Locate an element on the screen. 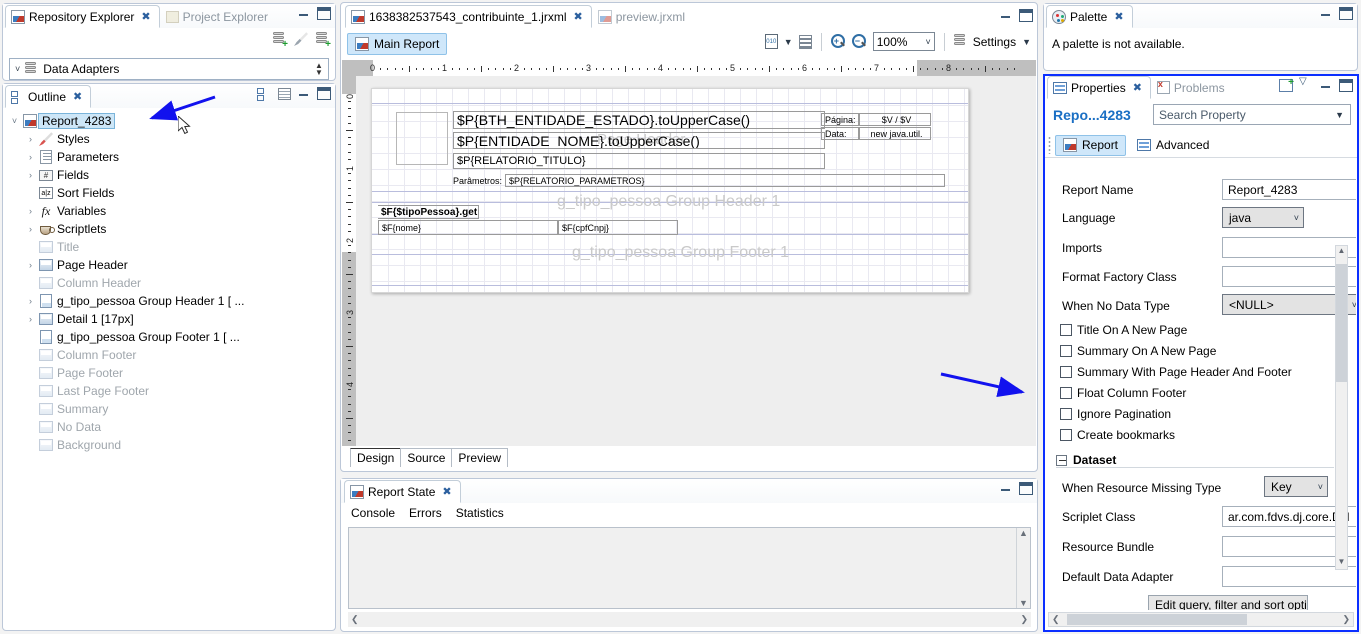 The image size is (1361, 634). tab-outline: Outline ✖ is located at coordinates (48, 96).